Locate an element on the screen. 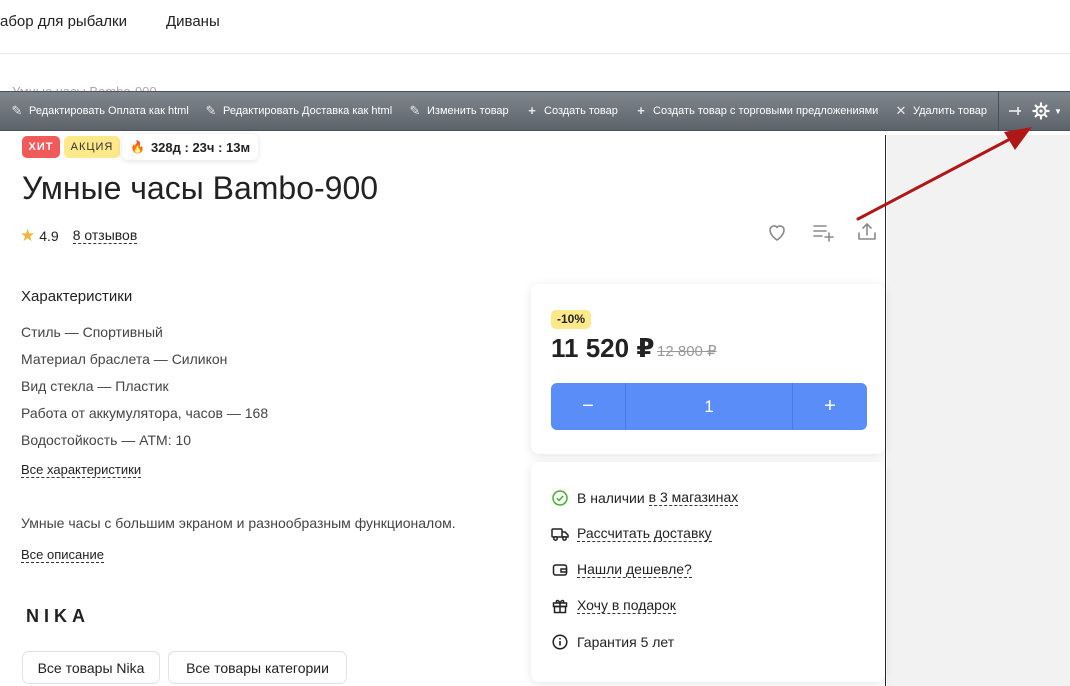 This screenshot has height=686, width=1070. sale-badge: АКЦИЯ is located at coordinates (92, 147).